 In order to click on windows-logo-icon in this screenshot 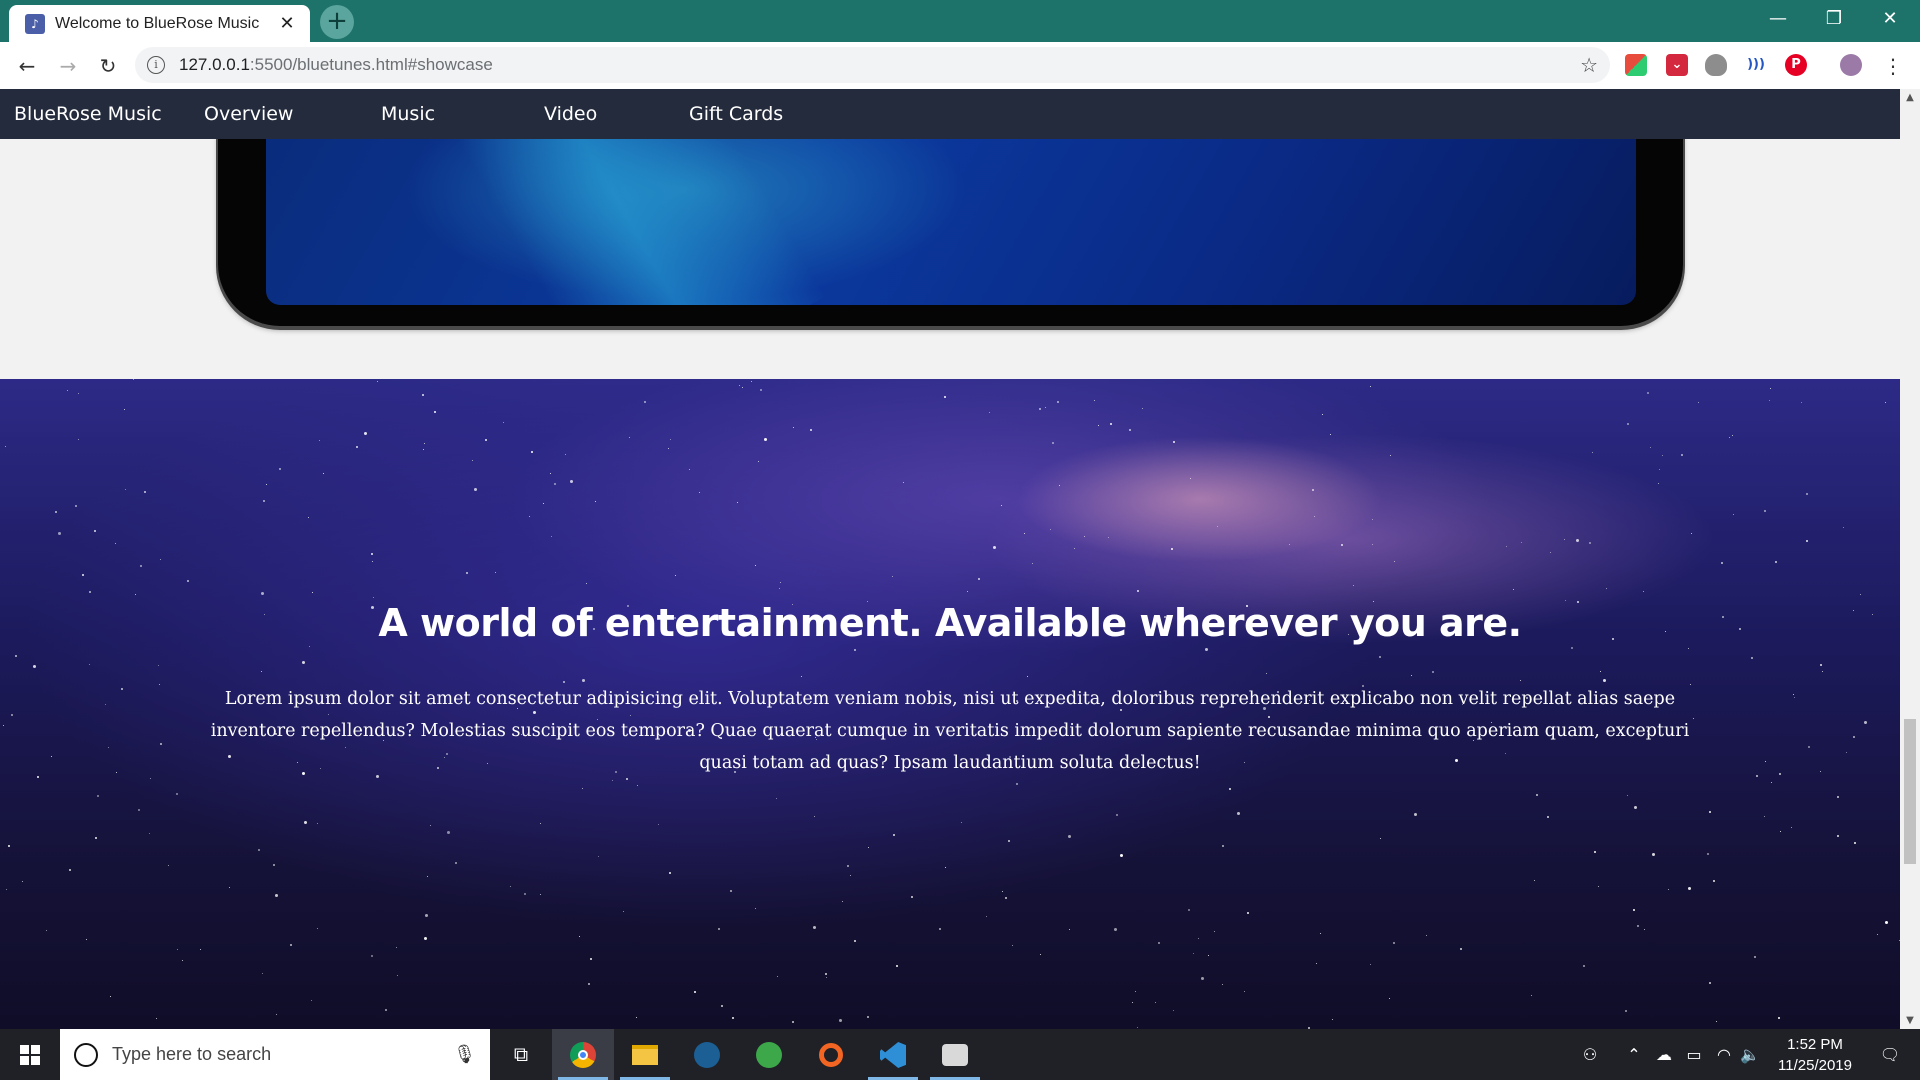, I will do `click(30, 1055)`.